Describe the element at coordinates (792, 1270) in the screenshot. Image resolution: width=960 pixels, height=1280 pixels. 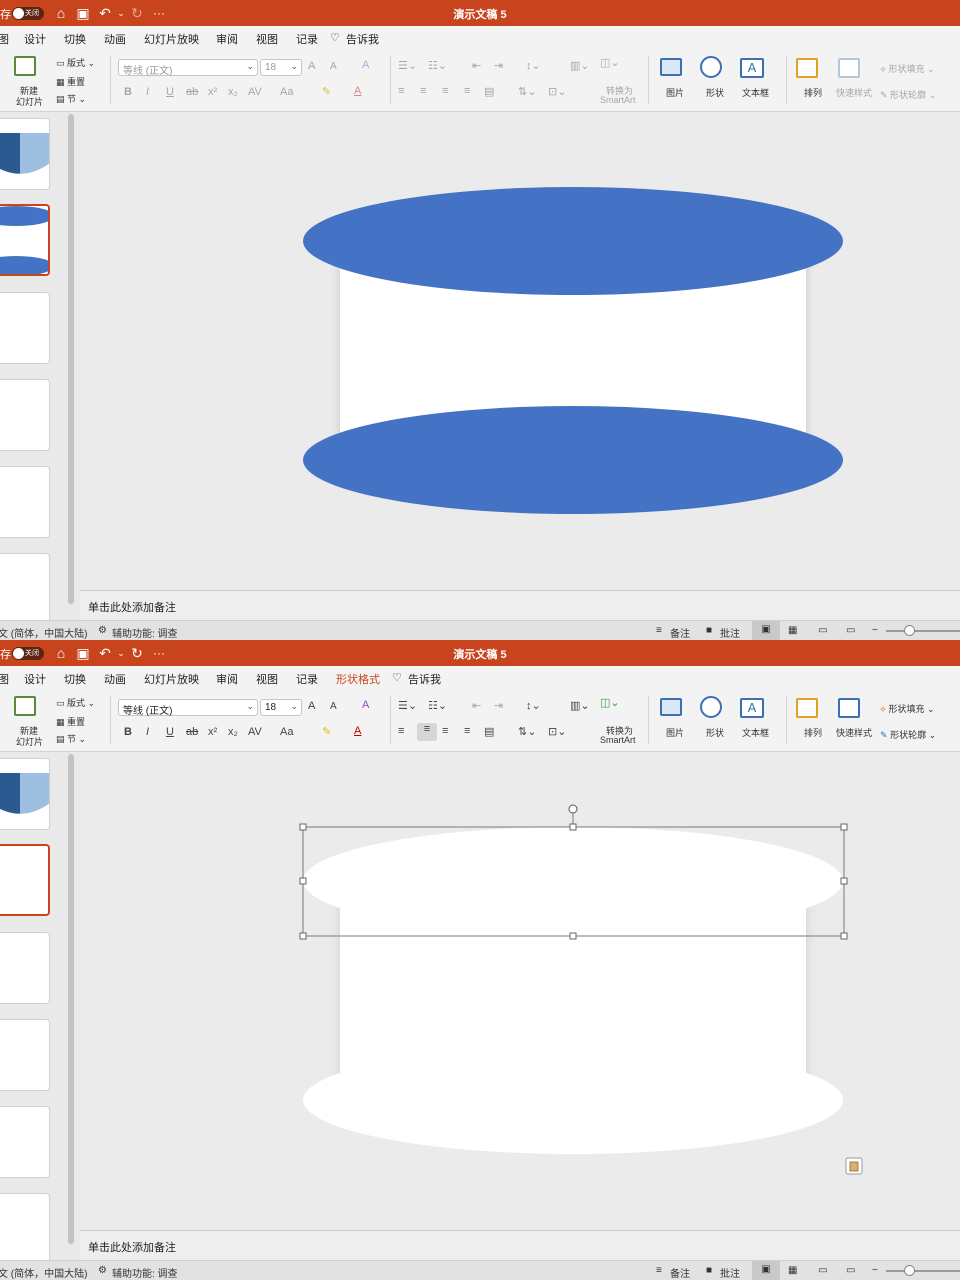
I see `sorter-view-icon: ▦` at that location.